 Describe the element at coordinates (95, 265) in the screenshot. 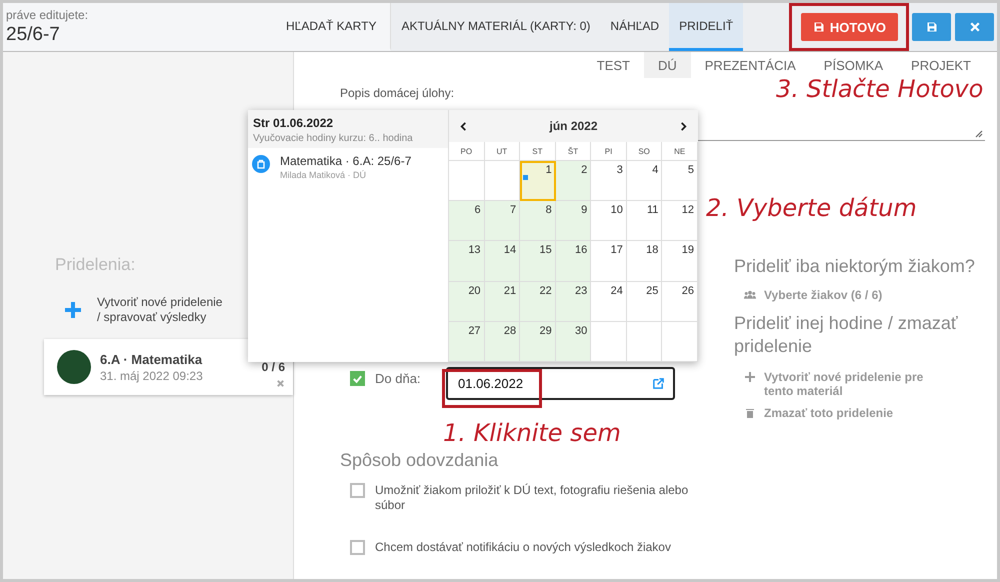

I see `sidebar-heading: Pridelenia:` at that location.